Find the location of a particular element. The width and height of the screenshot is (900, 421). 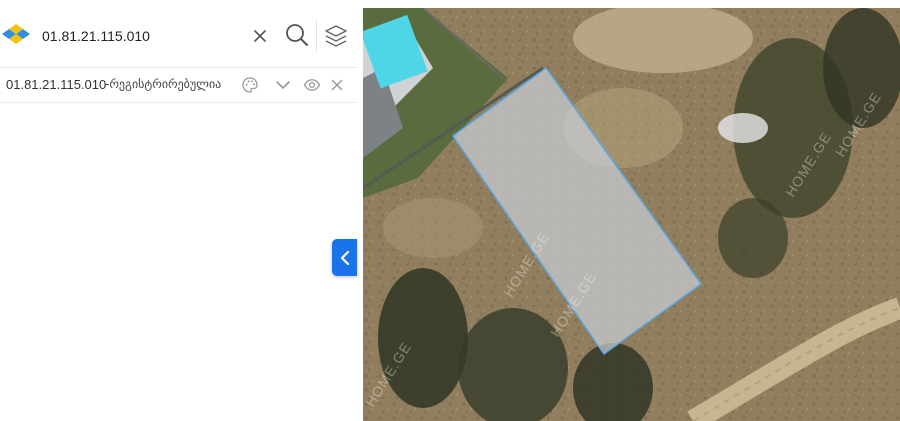

map-top-strip is located at coordinates (630, 4).